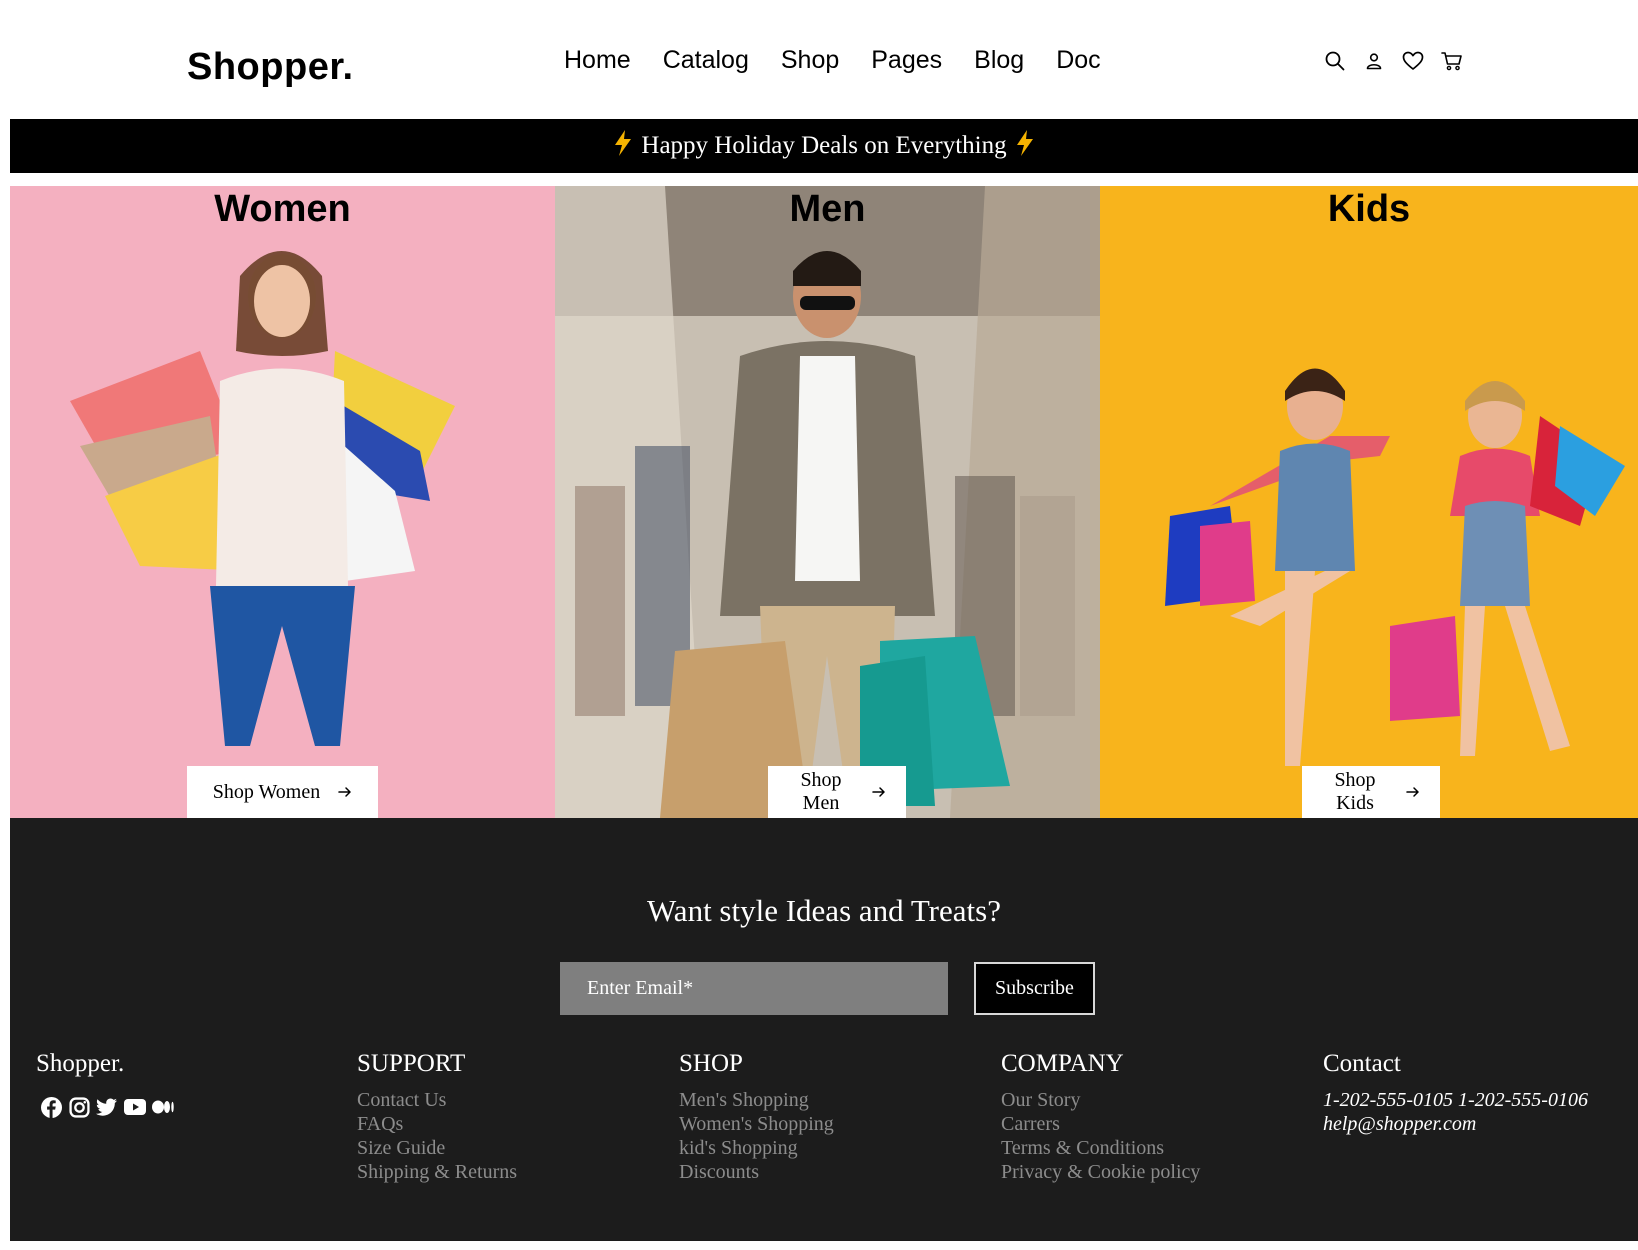  What do you see at coordinates (437, 1172) in the screenshot?
I see `footer-link-shipping-returns: Shipping & Returns` at bounding box center [437, 1172].